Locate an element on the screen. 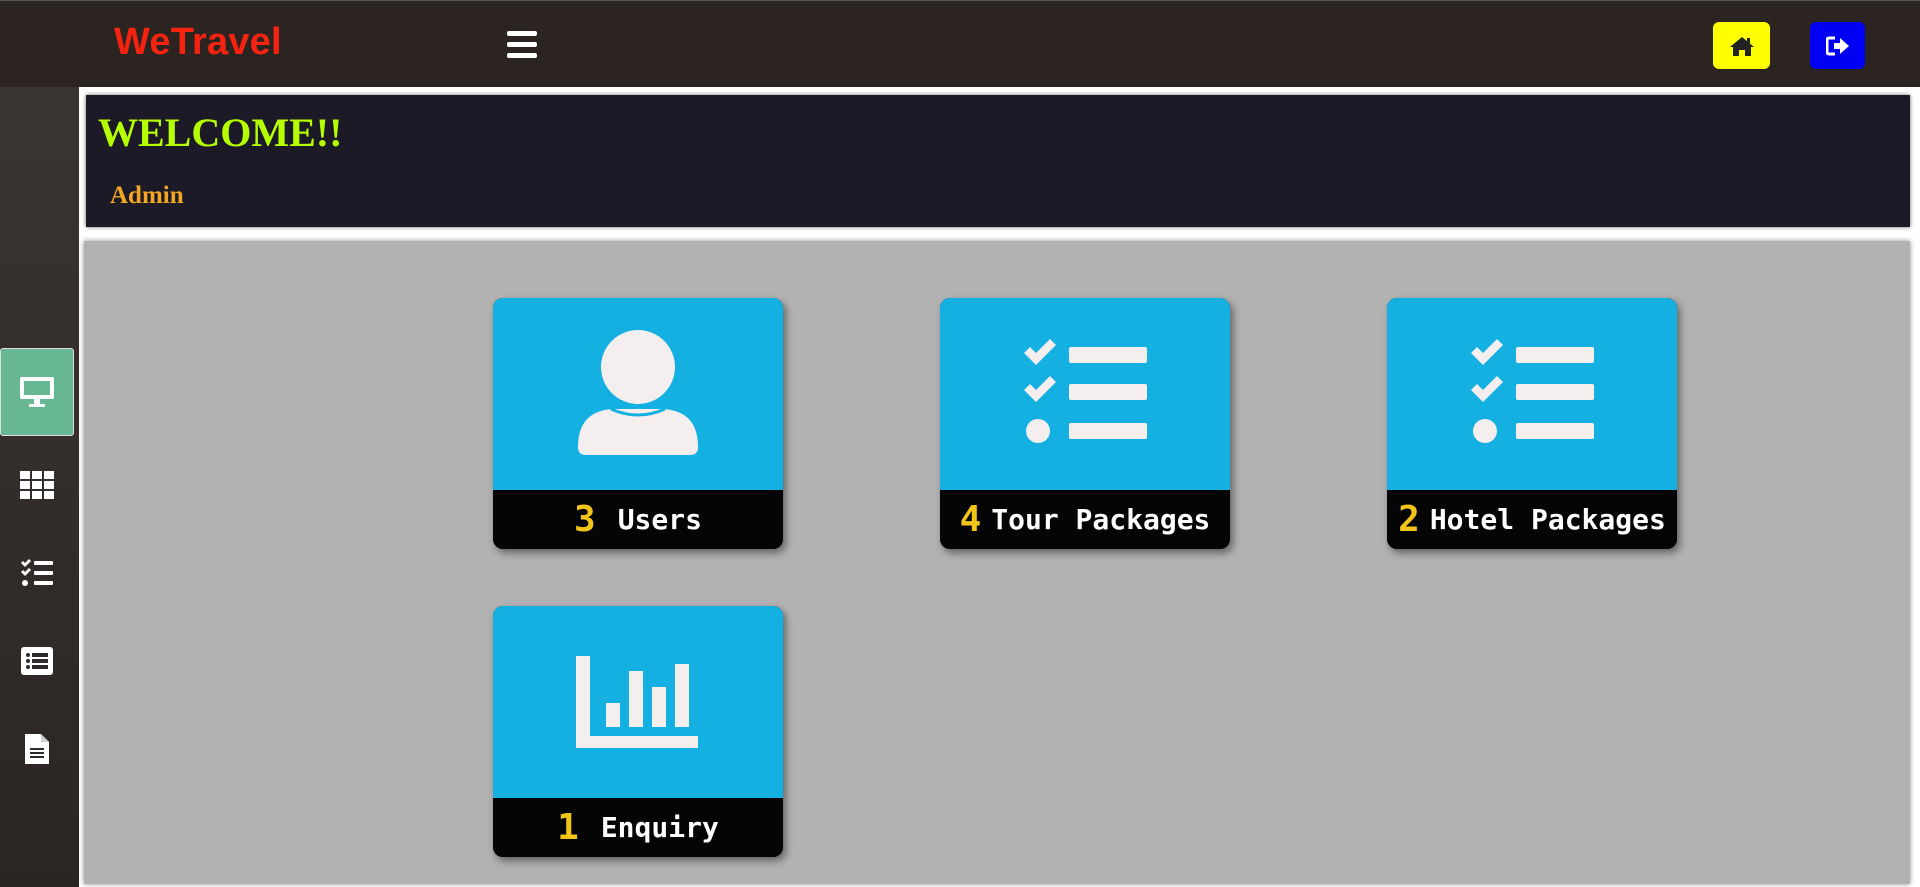 The width and height of the screenshot is (1920, 887). user-icon is located at coordinates (638, 392).